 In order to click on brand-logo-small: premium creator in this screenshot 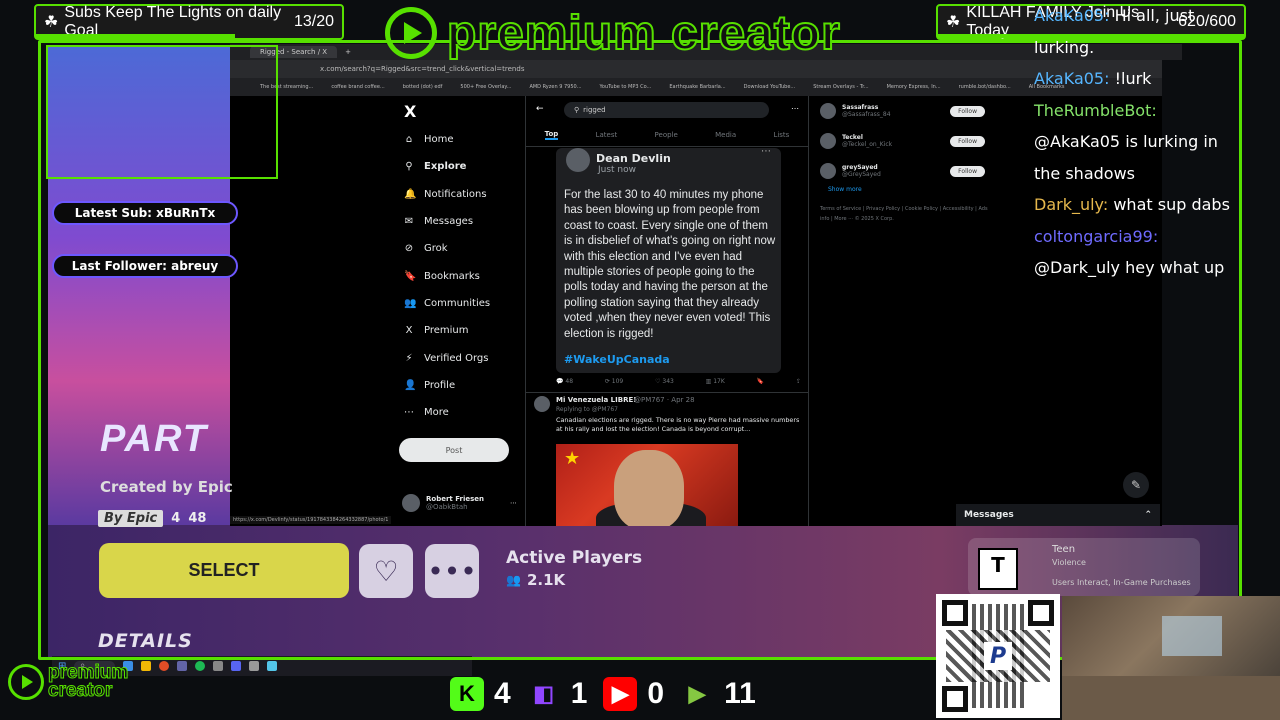, I will do `click(68, 682)`.